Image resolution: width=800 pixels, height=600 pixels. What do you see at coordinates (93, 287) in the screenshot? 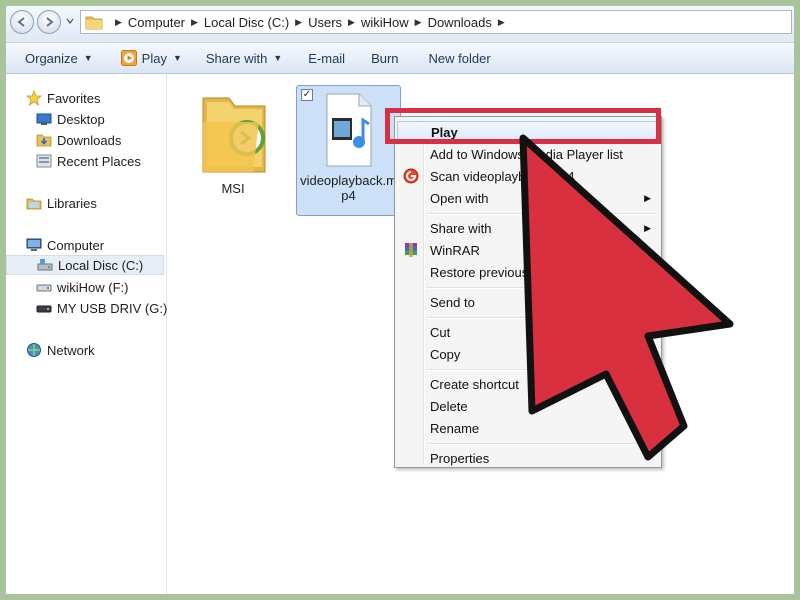
I see `sidebar-item-label: wikiHow (F:)` at bounding box center [93, 287].